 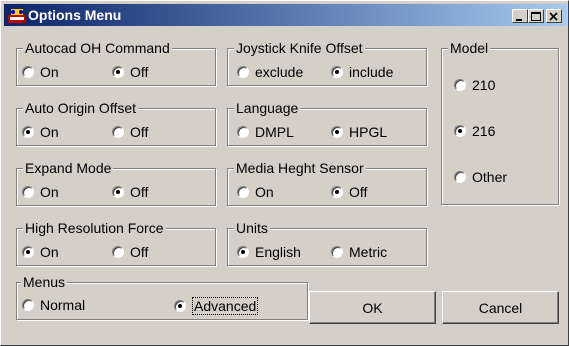 What do you see at coordinates (279, 72) in the screenshot?
I see `radio-label: exclude` at bounding box center [279, 72].